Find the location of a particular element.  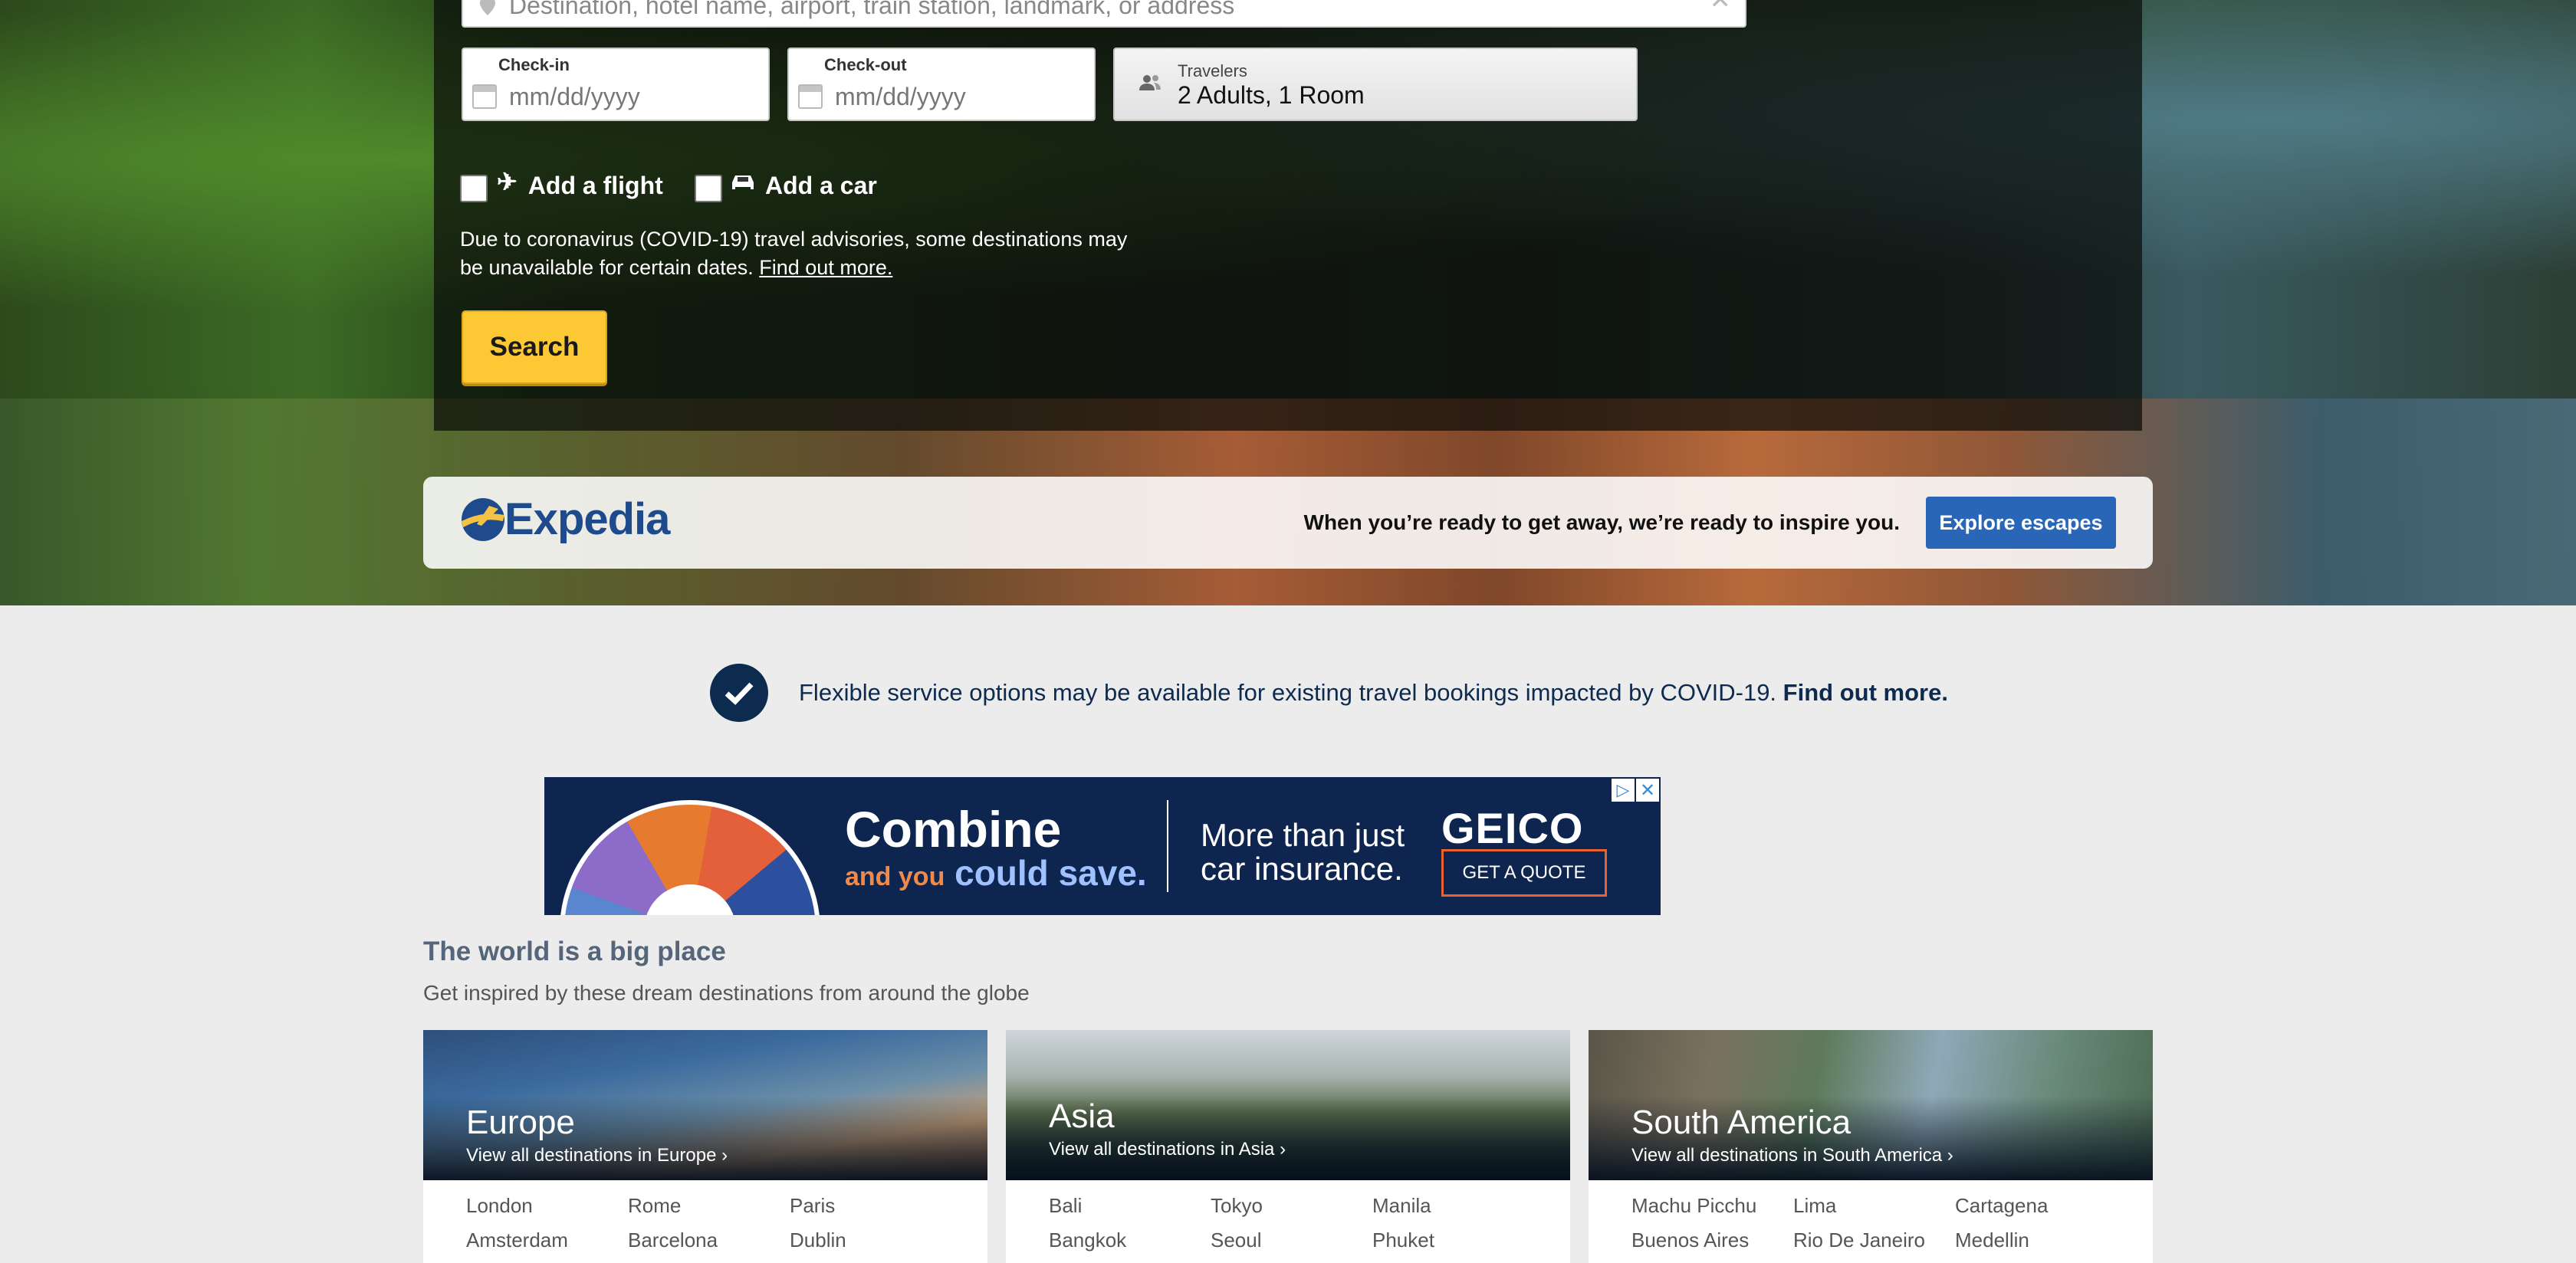

ad-close-icon: ✕ is located at coordinates (1648, 791).